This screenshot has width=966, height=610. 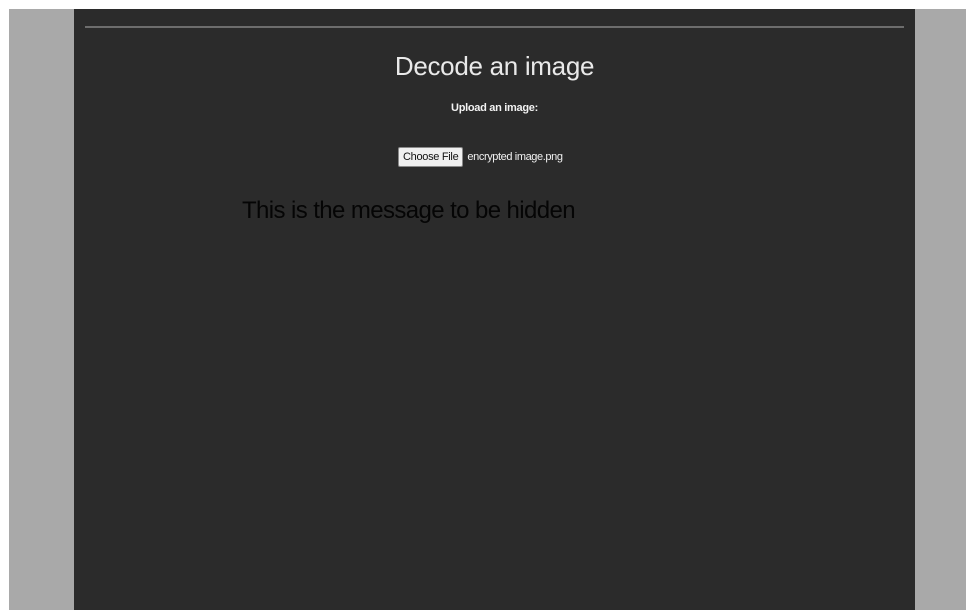 I want to click on selected-file-name: encrypted image.png, so click(x=515, y=157).